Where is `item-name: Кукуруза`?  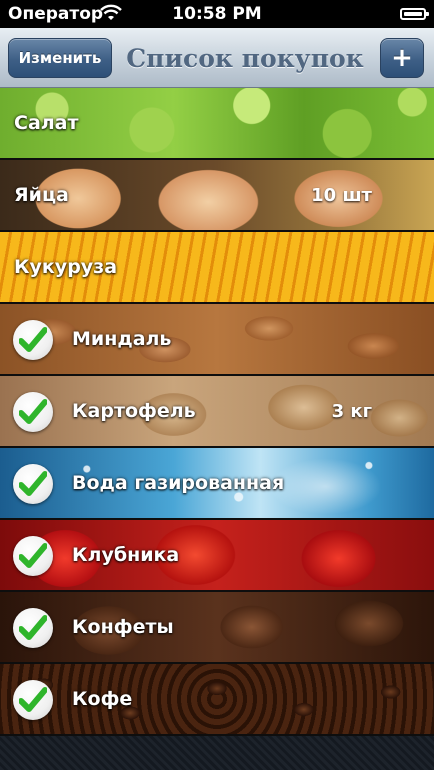
item-name: Кукуруза is located at coordinates (66, 267).